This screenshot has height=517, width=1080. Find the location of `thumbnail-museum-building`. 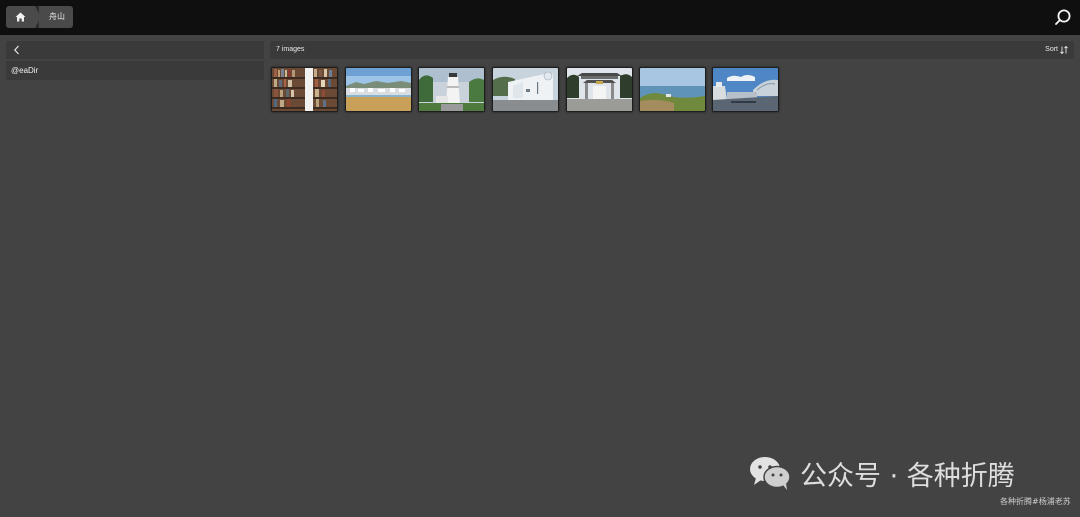

thumbnail-museum-building is located at coordinates (525, 89).